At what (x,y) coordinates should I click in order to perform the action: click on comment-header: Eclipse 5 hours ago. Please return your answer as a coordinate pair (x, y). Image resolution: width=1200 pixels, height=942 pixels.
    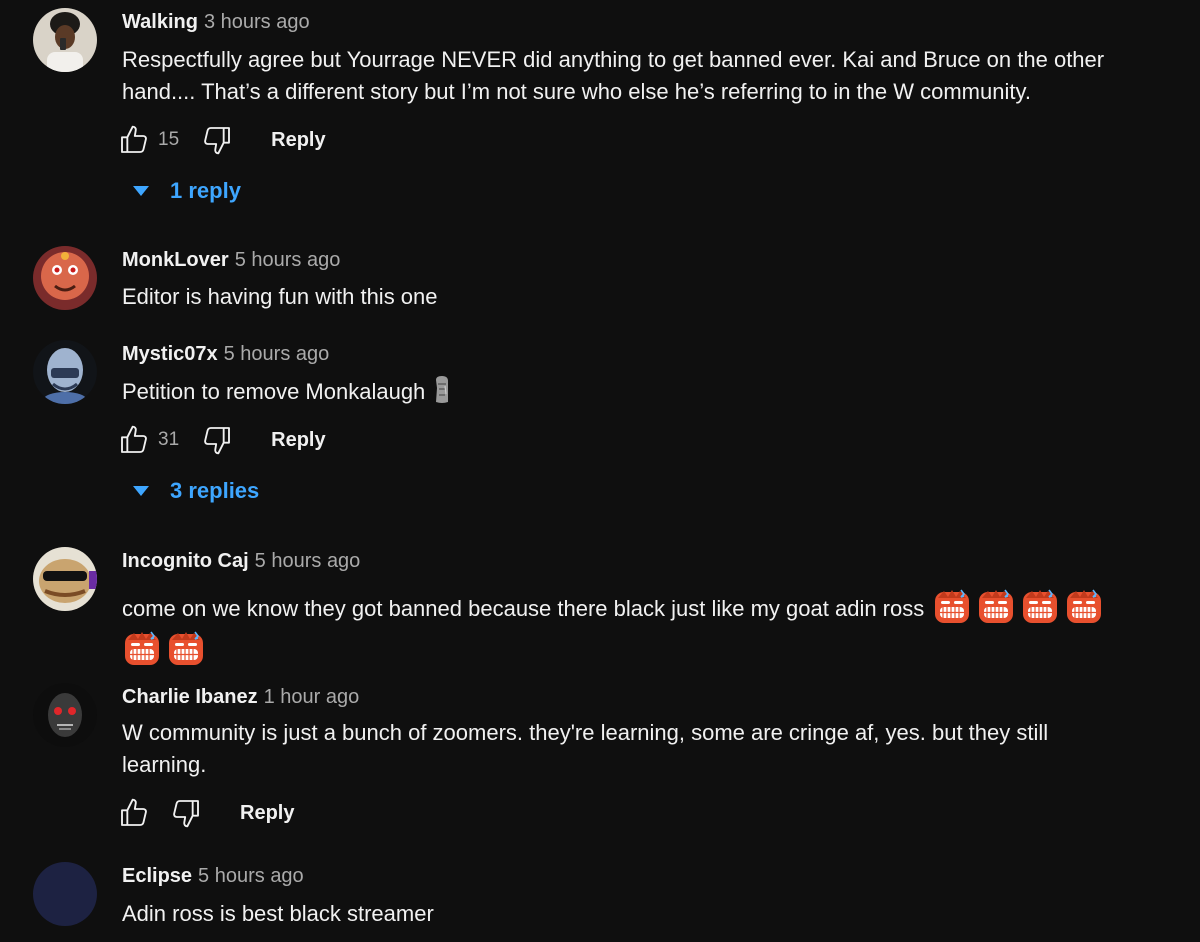
    Looking at the image, I should click on (213, 876).